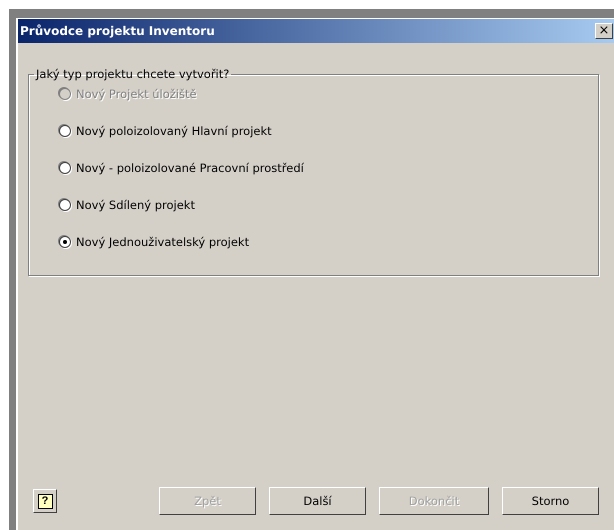 The height and width of the screenshot is (530, 614). I want to click on wizard-button: Další, so click(317, 501).